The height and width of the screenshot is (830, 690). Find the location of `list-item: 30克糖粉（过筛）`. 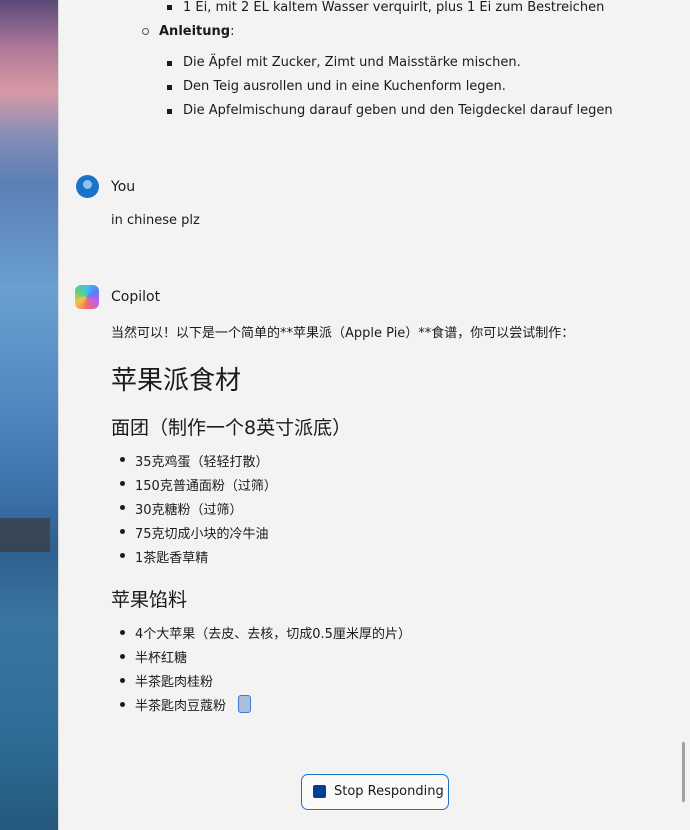

list-item: 30克糖粉（过筛） is located at coordinates (189, 510).